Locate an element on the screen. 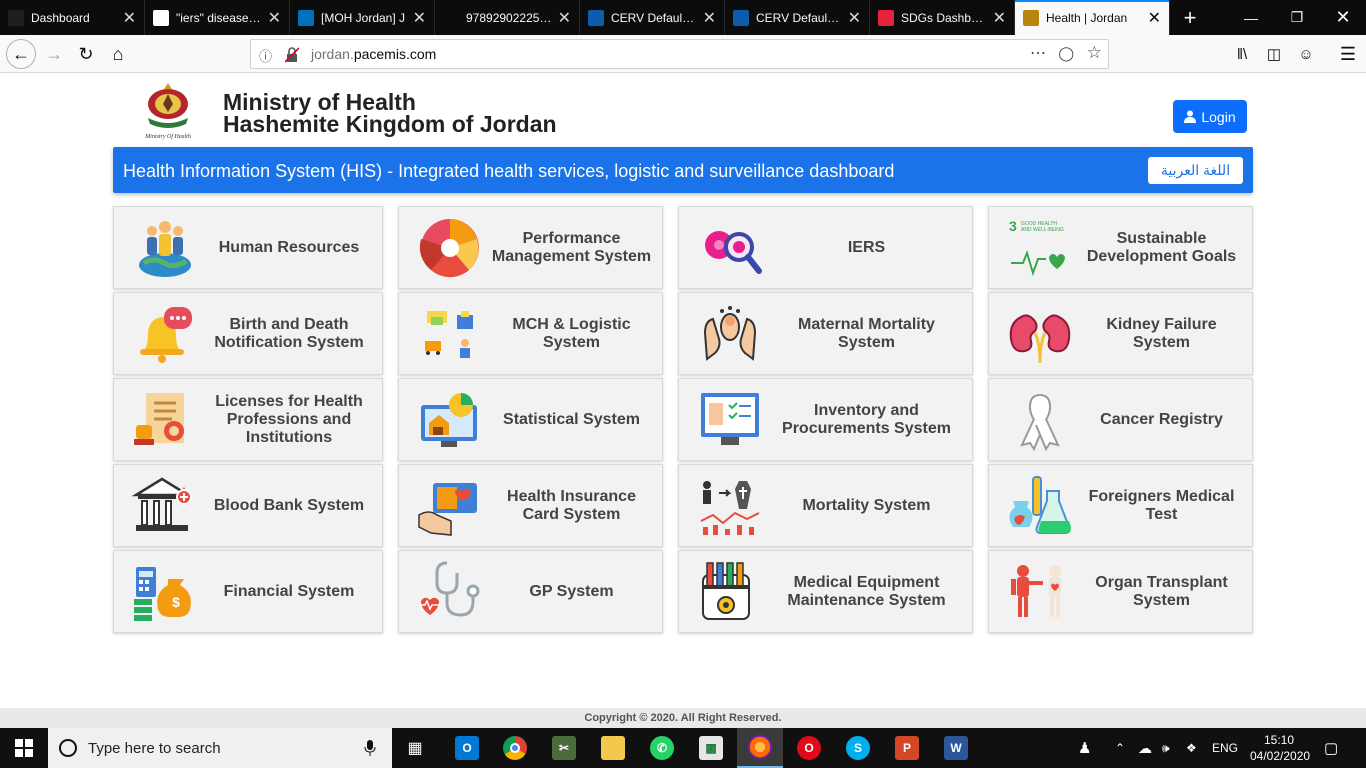 The image size is (1366, 768). address-bar: ⓘ jordan.pacemis.com ⋯ ◯ ☆ is located at coordinates (679, 54).